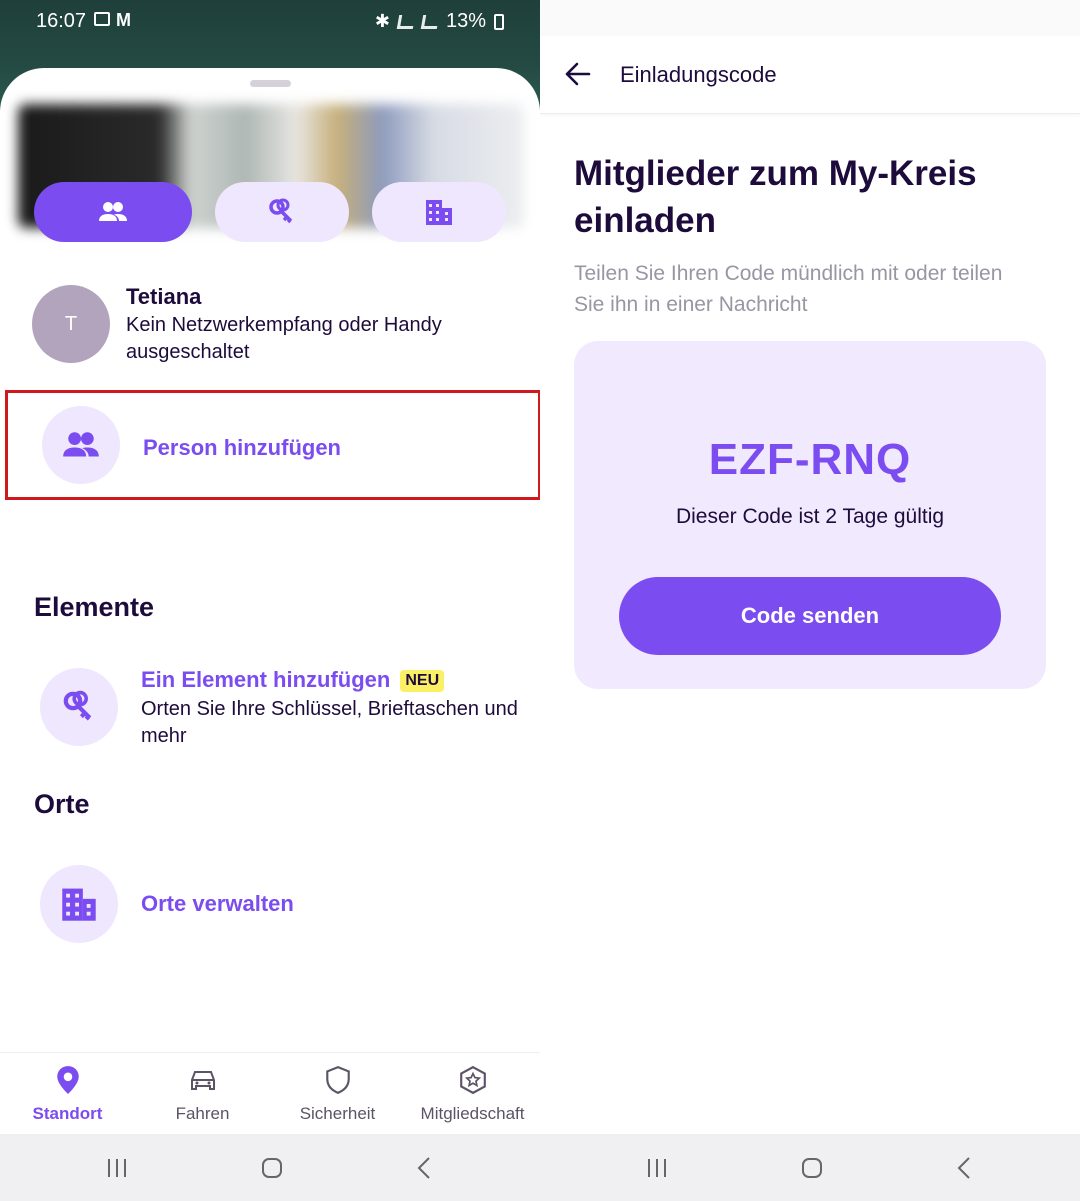 The height and width of the screenshot is (1201, 1080). I want to click on bluetooth-icon: ✱, so click(382, 21).